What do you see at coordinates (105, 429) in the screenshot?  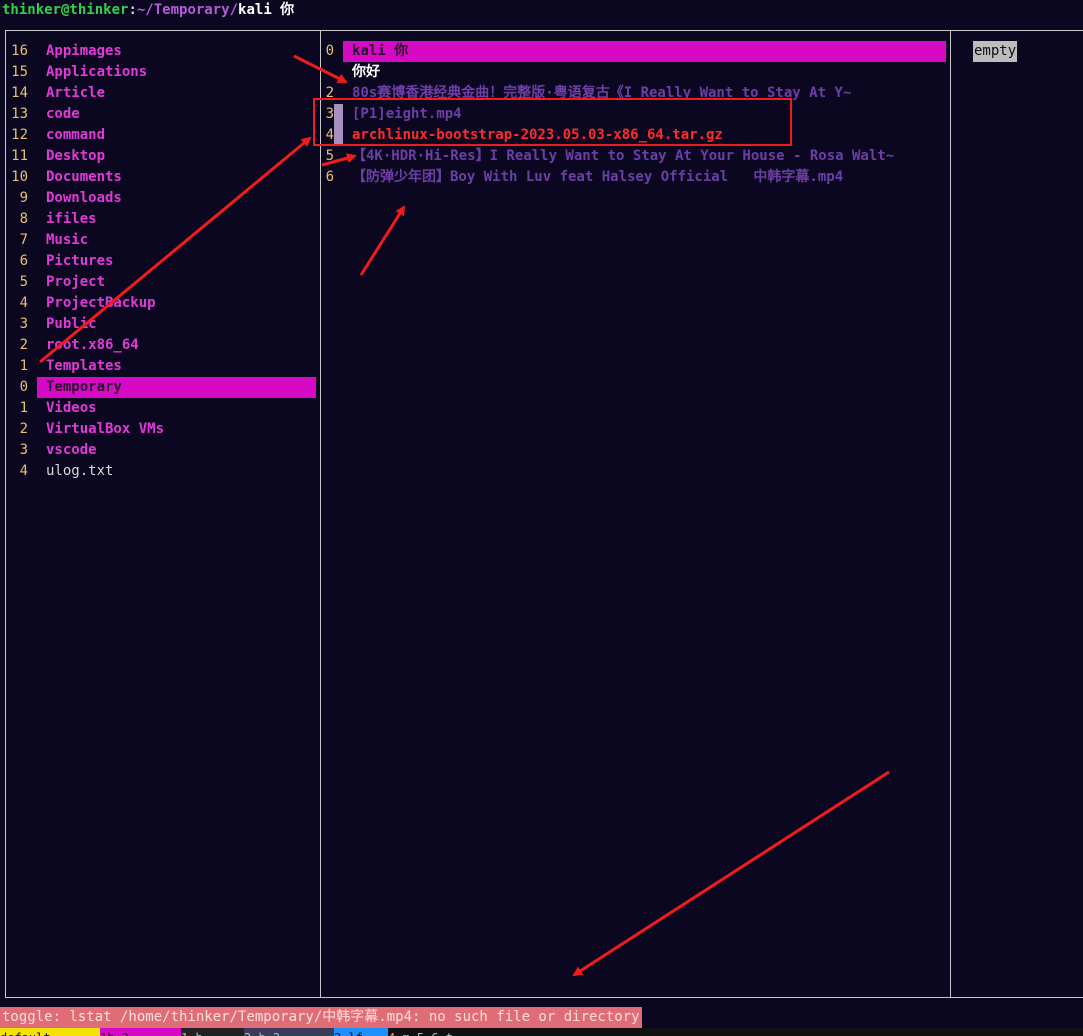 I see `directory-name: VirtualBox VMs` at bounding box center [105, 429].